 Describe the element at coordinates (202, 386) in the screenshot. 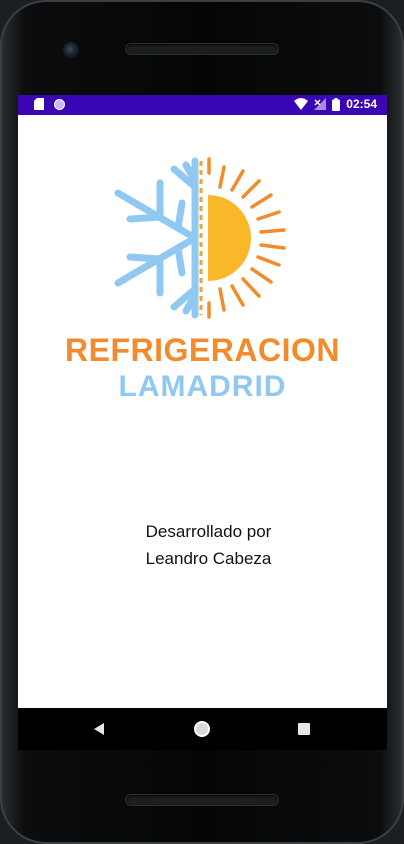

I see `brand-name-line2: LAMADRID` at that location.